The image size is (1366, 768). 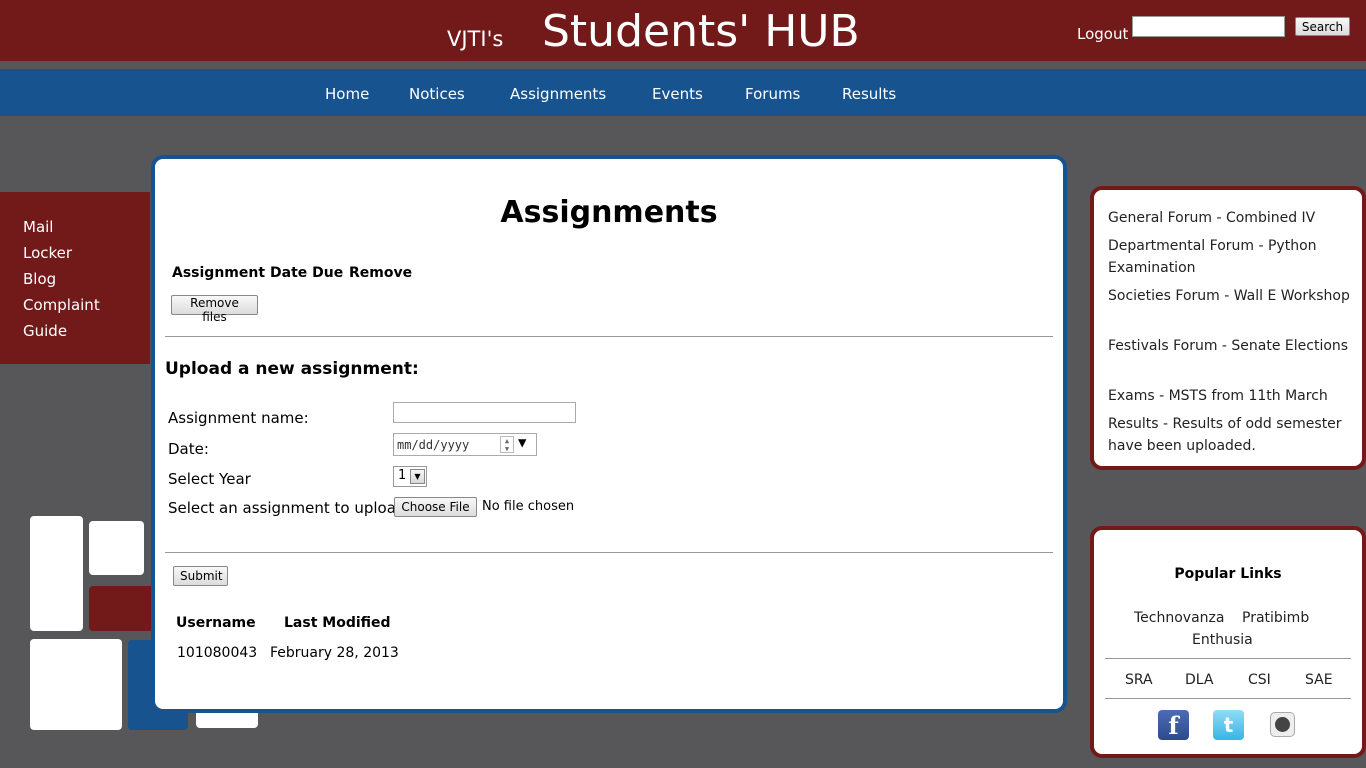 I want to click on date-dropdown-icon: ▼, so click(x=522, y=443).